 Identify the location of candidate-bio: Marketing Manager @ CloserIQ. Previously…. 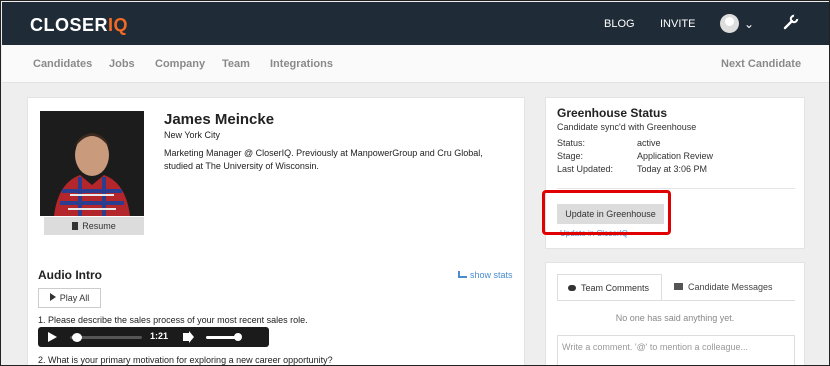
(323, 159).